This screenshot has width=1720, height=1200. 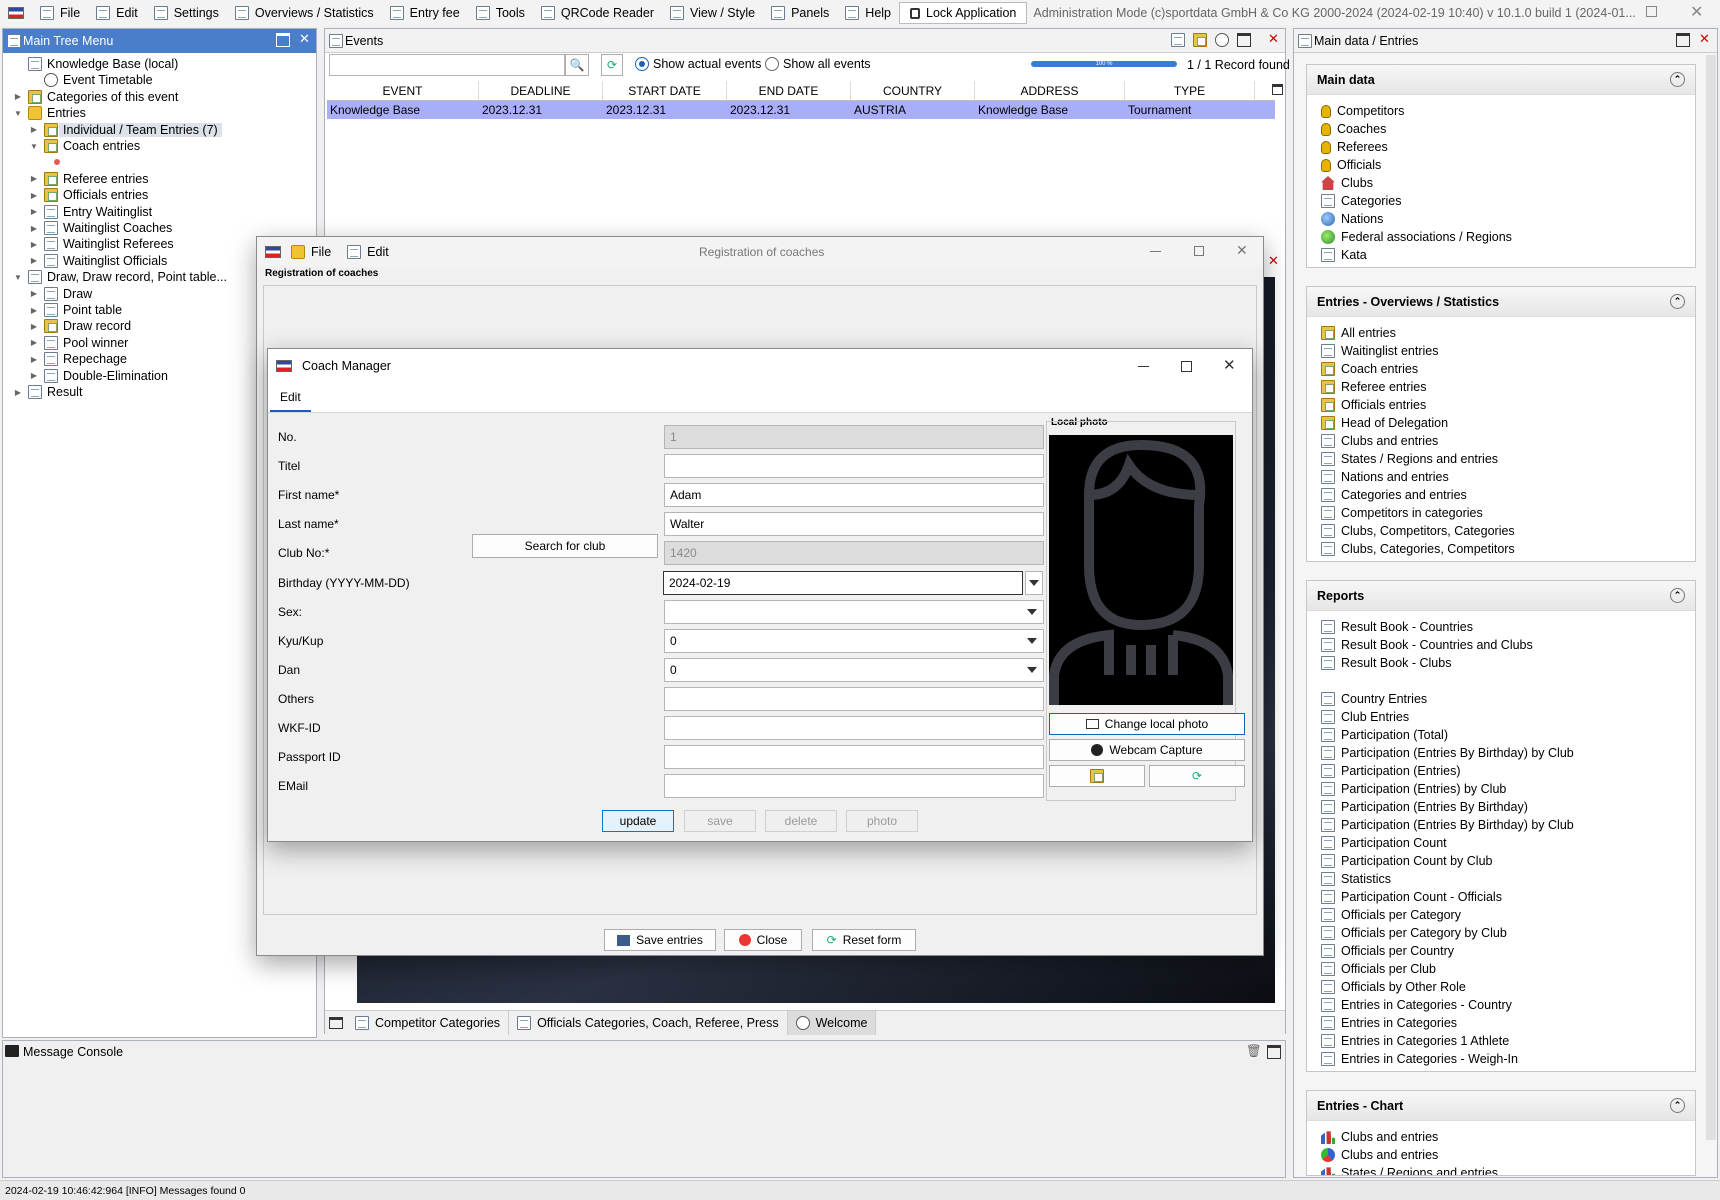 What do you see at coordinates (186, 13) in the screenshot?
I see `menu-settings: Settings` at bounding box center [186, 13].